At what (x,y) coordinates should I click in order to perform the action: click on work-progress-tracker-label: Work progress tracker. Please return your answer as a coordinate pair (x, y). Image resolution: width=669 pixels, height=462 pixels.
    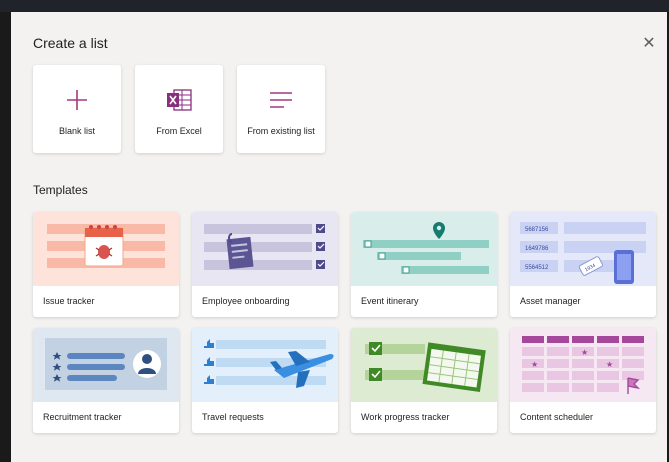
    Looking at the image, I should click on (405, 417).